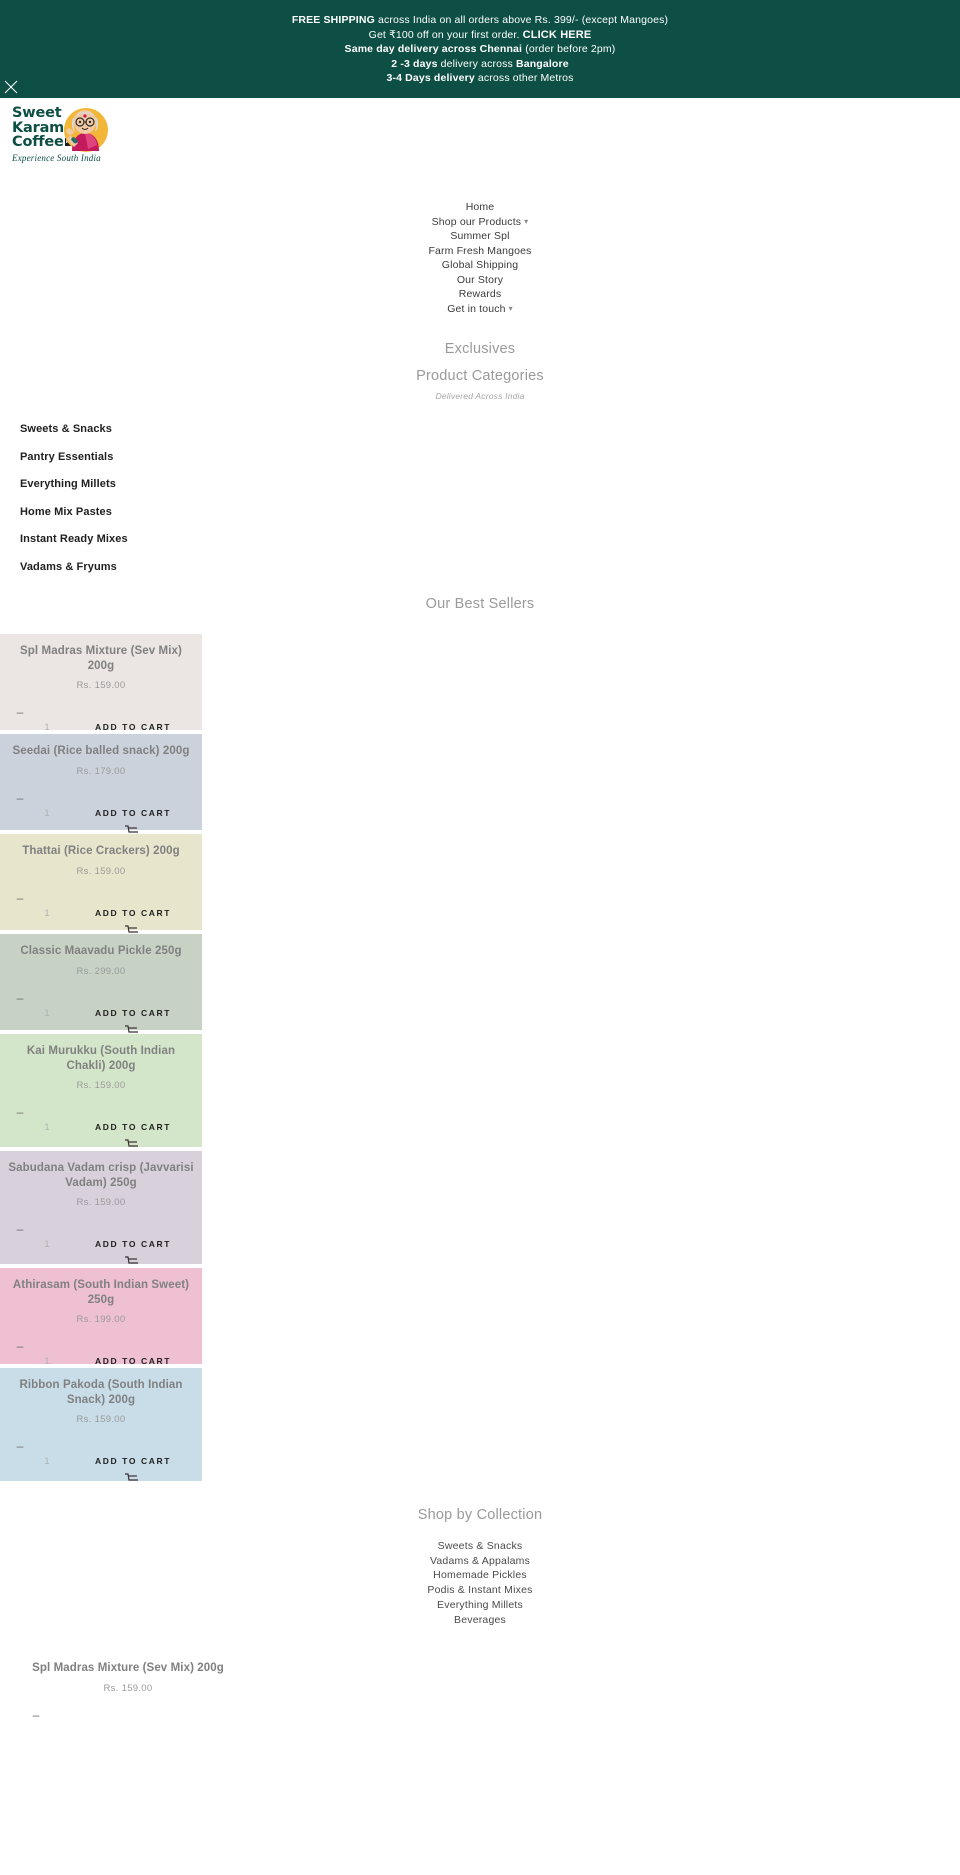 The width and height of the screenshot is (960, 1875). I want to click on site-logo: Sweet Karam Coffeein, so click(100, 134).